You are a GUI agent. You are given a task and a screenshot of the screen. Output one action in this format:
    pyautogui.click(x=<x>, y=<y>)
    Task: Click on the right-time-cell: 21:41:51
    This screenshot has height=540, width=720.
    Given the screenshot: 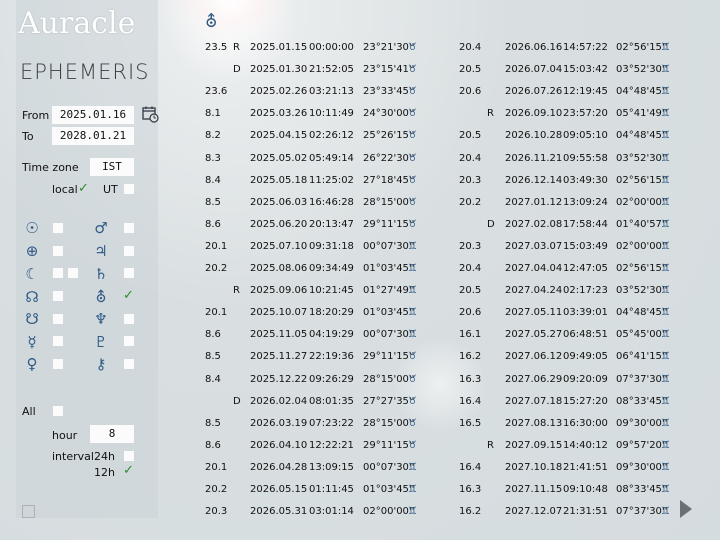 What is the action you would take?
    pyautogui.click(x=585, y=467)
    